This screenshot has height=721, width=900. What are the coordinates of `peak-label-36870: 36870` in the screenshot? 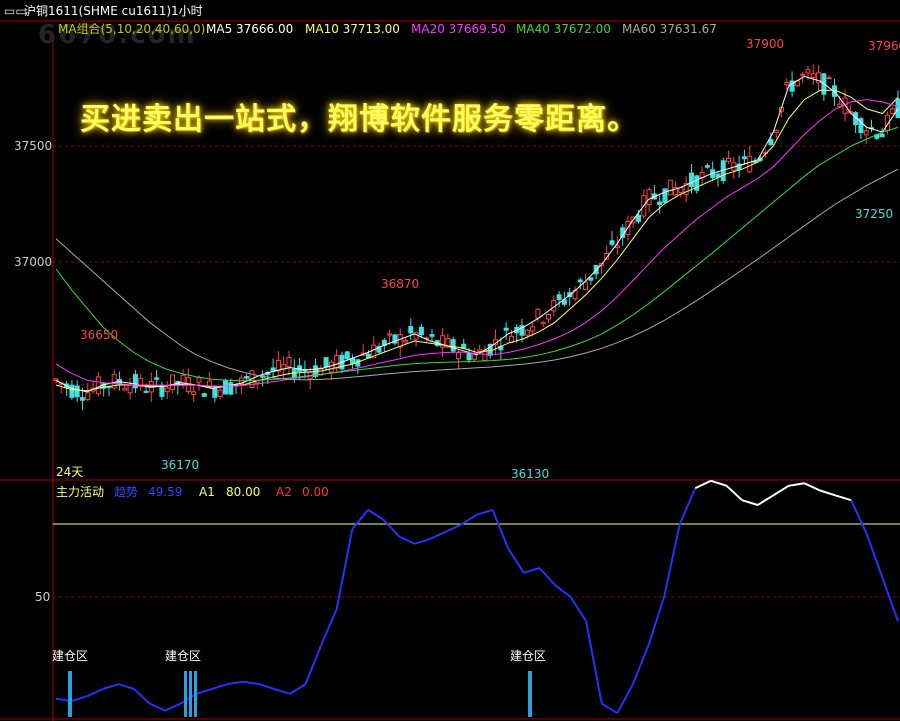 It's located at (400, 284).